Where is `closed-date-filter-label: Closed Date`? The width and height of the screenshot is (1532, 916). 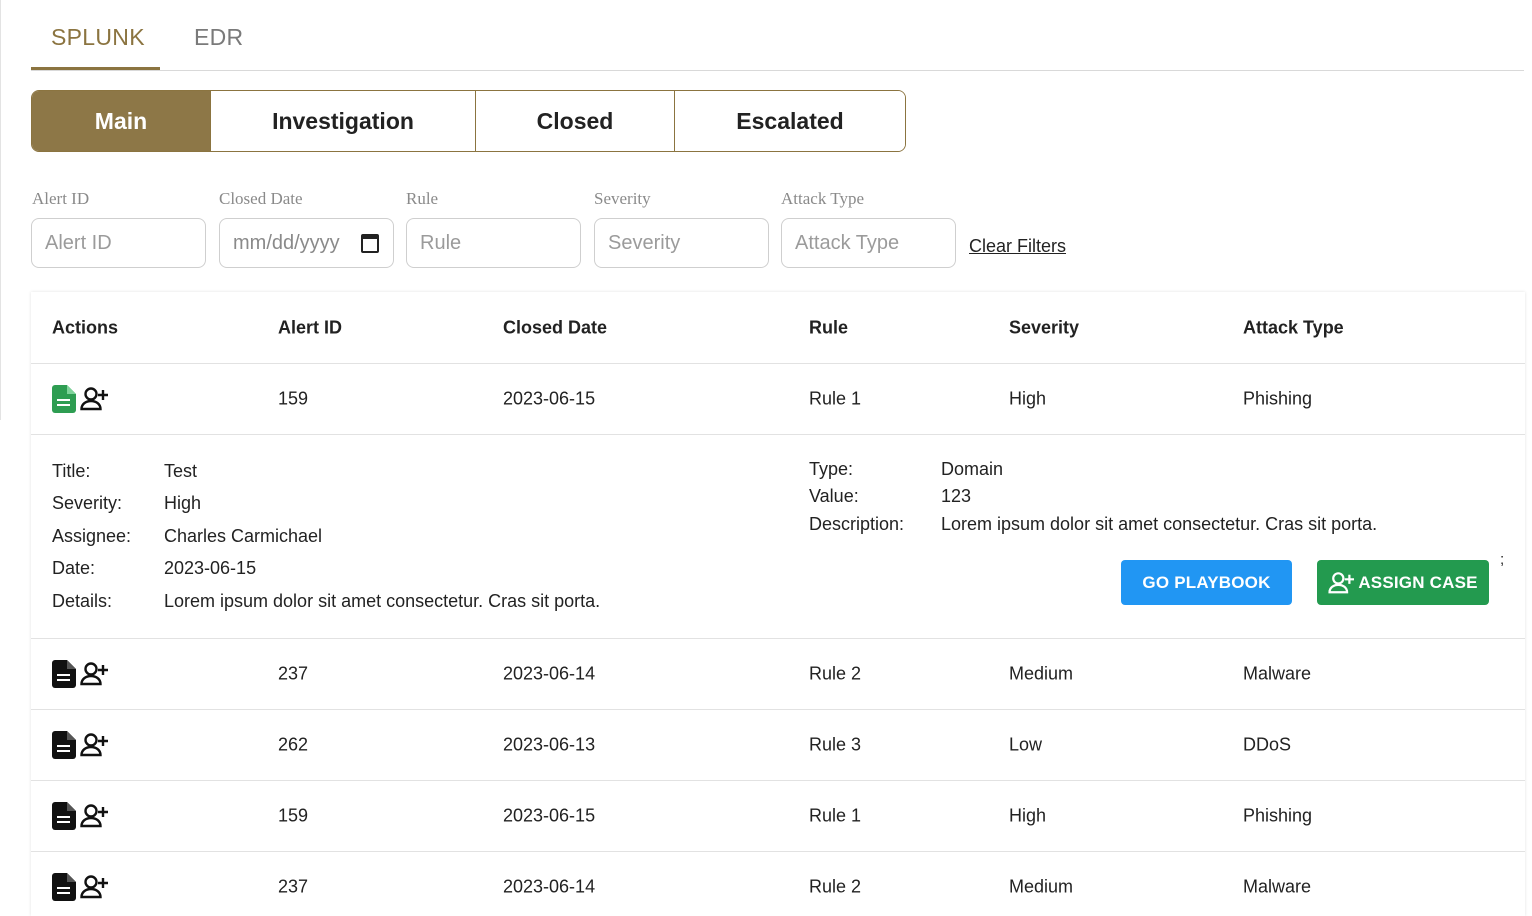
closed-date-filter-label: Closed Date is located at coordinates (261, 198).